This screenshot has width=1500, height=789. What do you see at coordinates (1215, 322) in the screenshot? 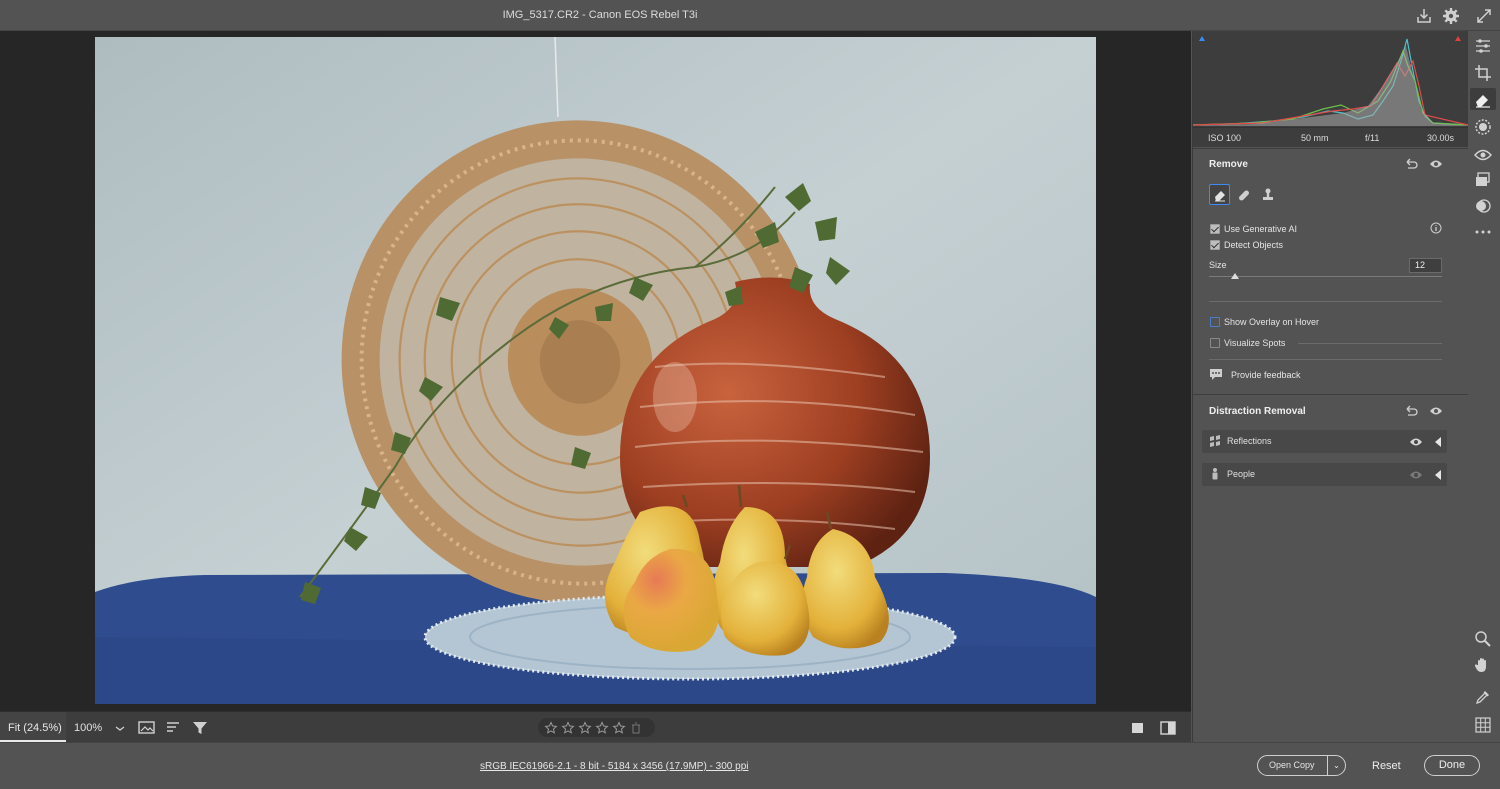
I see `show-overlay-checkbox` at bounding box center [1215, 322].